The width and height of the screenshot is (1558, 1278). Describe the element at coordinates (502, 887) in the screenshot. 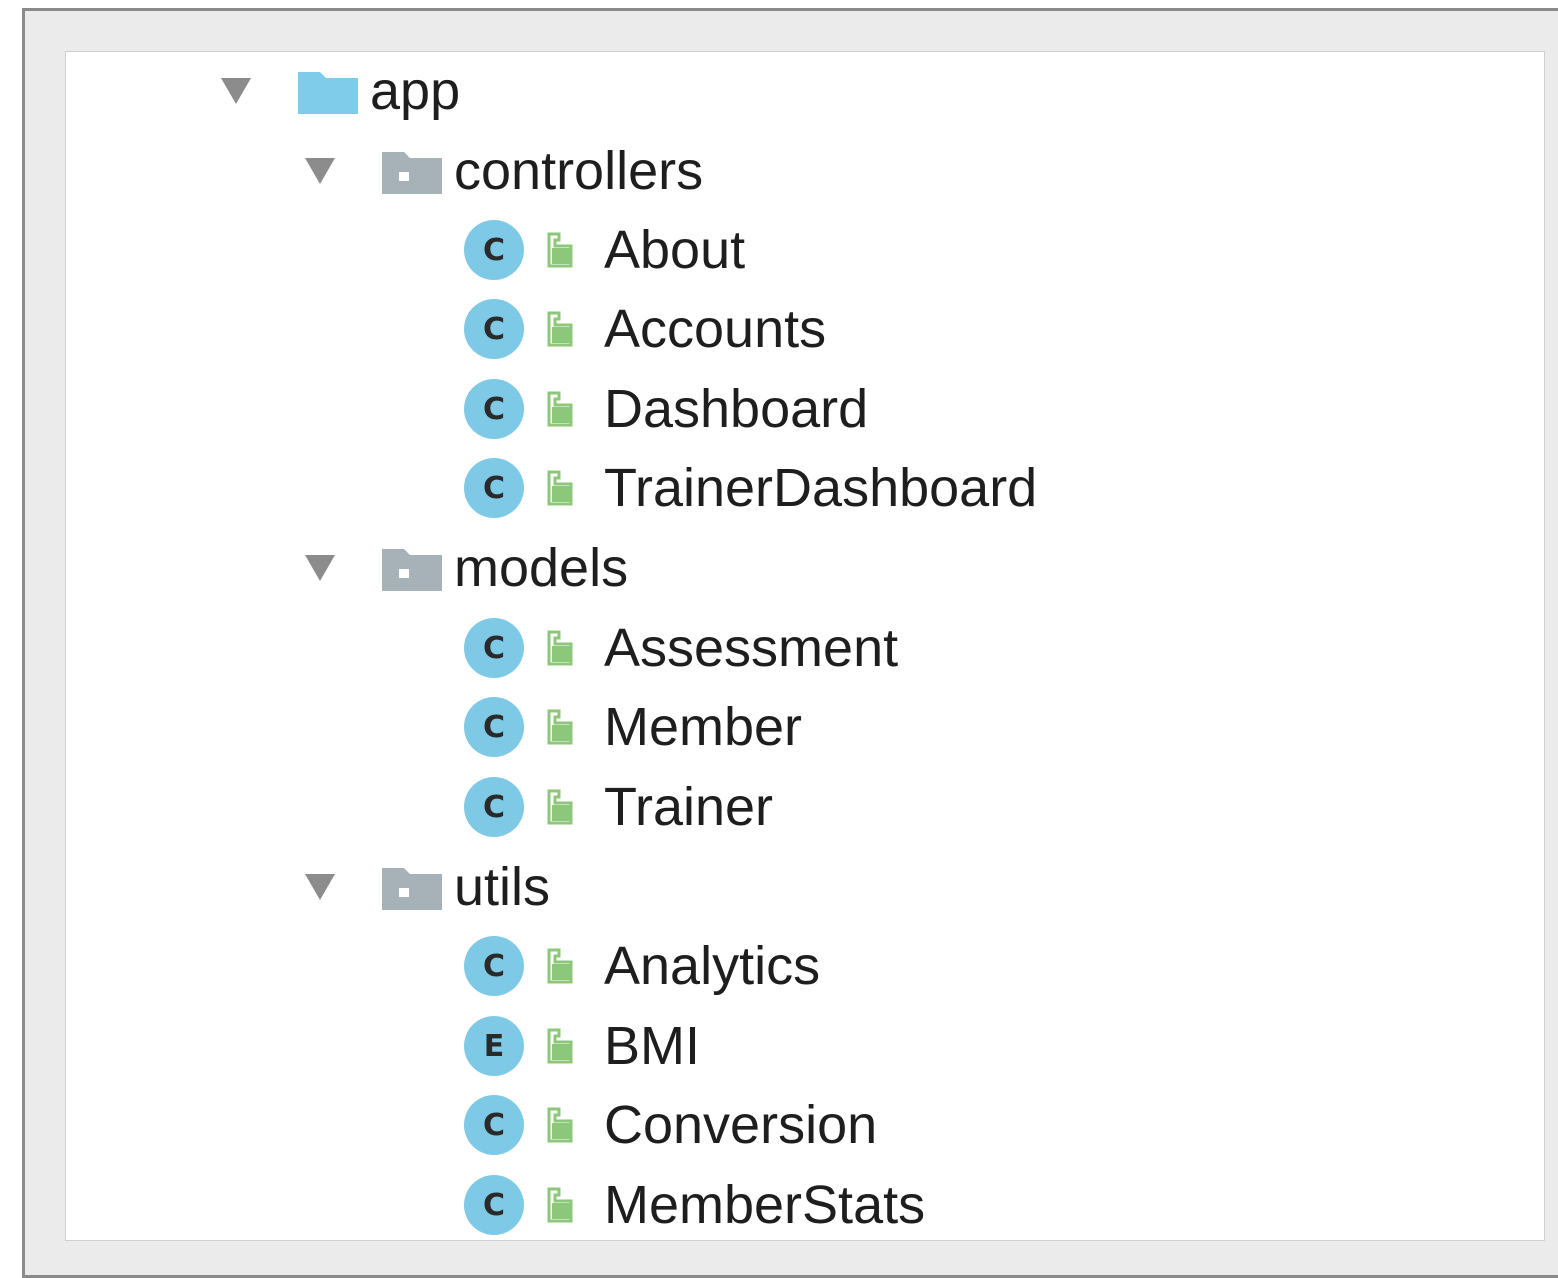

I see `tree-node-label: utils` at that location.